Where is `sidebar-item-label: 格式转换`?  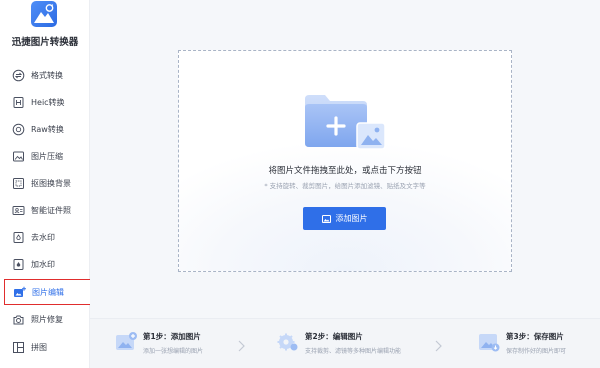
sidebar-item-label: 格式转换 is located at coordinates (47, 75).